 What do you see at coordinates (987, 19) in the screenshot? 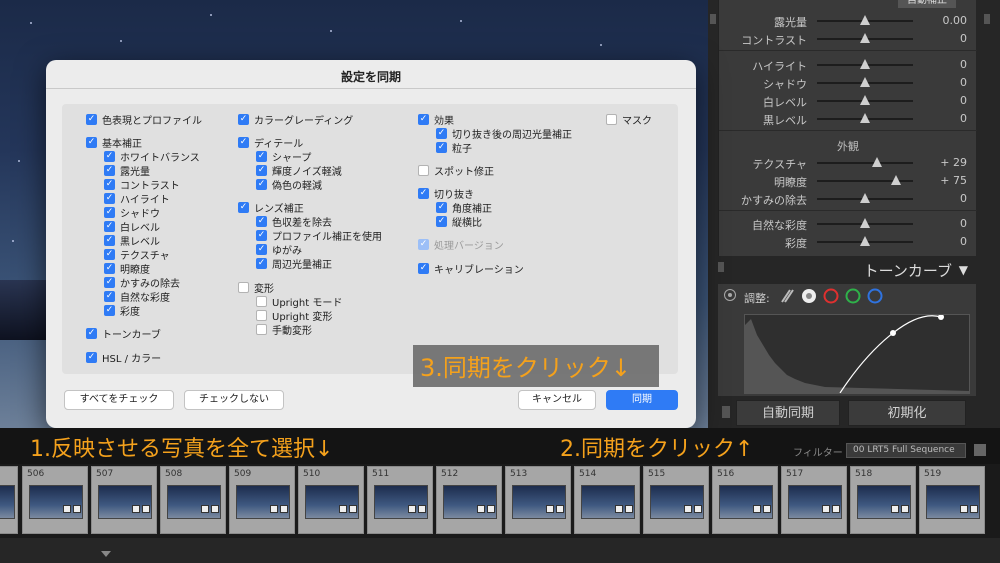
I see `panel-edge-handle` at bounding box center [987, 19].